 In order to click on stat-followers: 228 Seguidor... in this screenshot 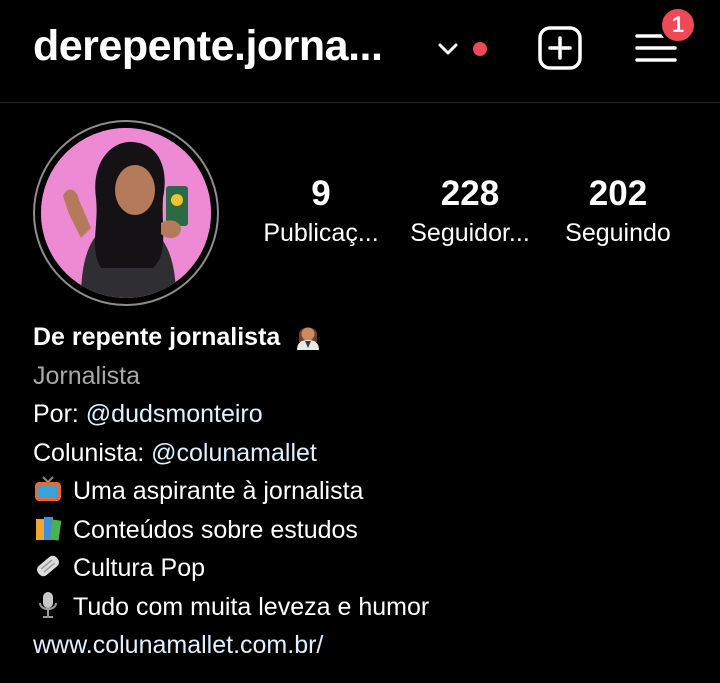, I will do `click(470, 211)`.